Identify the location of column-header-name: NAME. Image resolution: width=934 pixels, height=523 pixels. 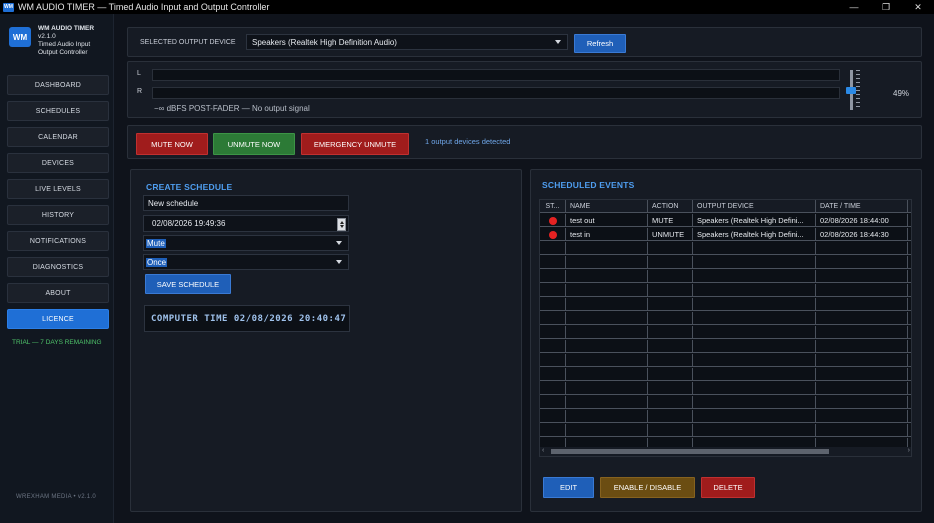
(607, 206).